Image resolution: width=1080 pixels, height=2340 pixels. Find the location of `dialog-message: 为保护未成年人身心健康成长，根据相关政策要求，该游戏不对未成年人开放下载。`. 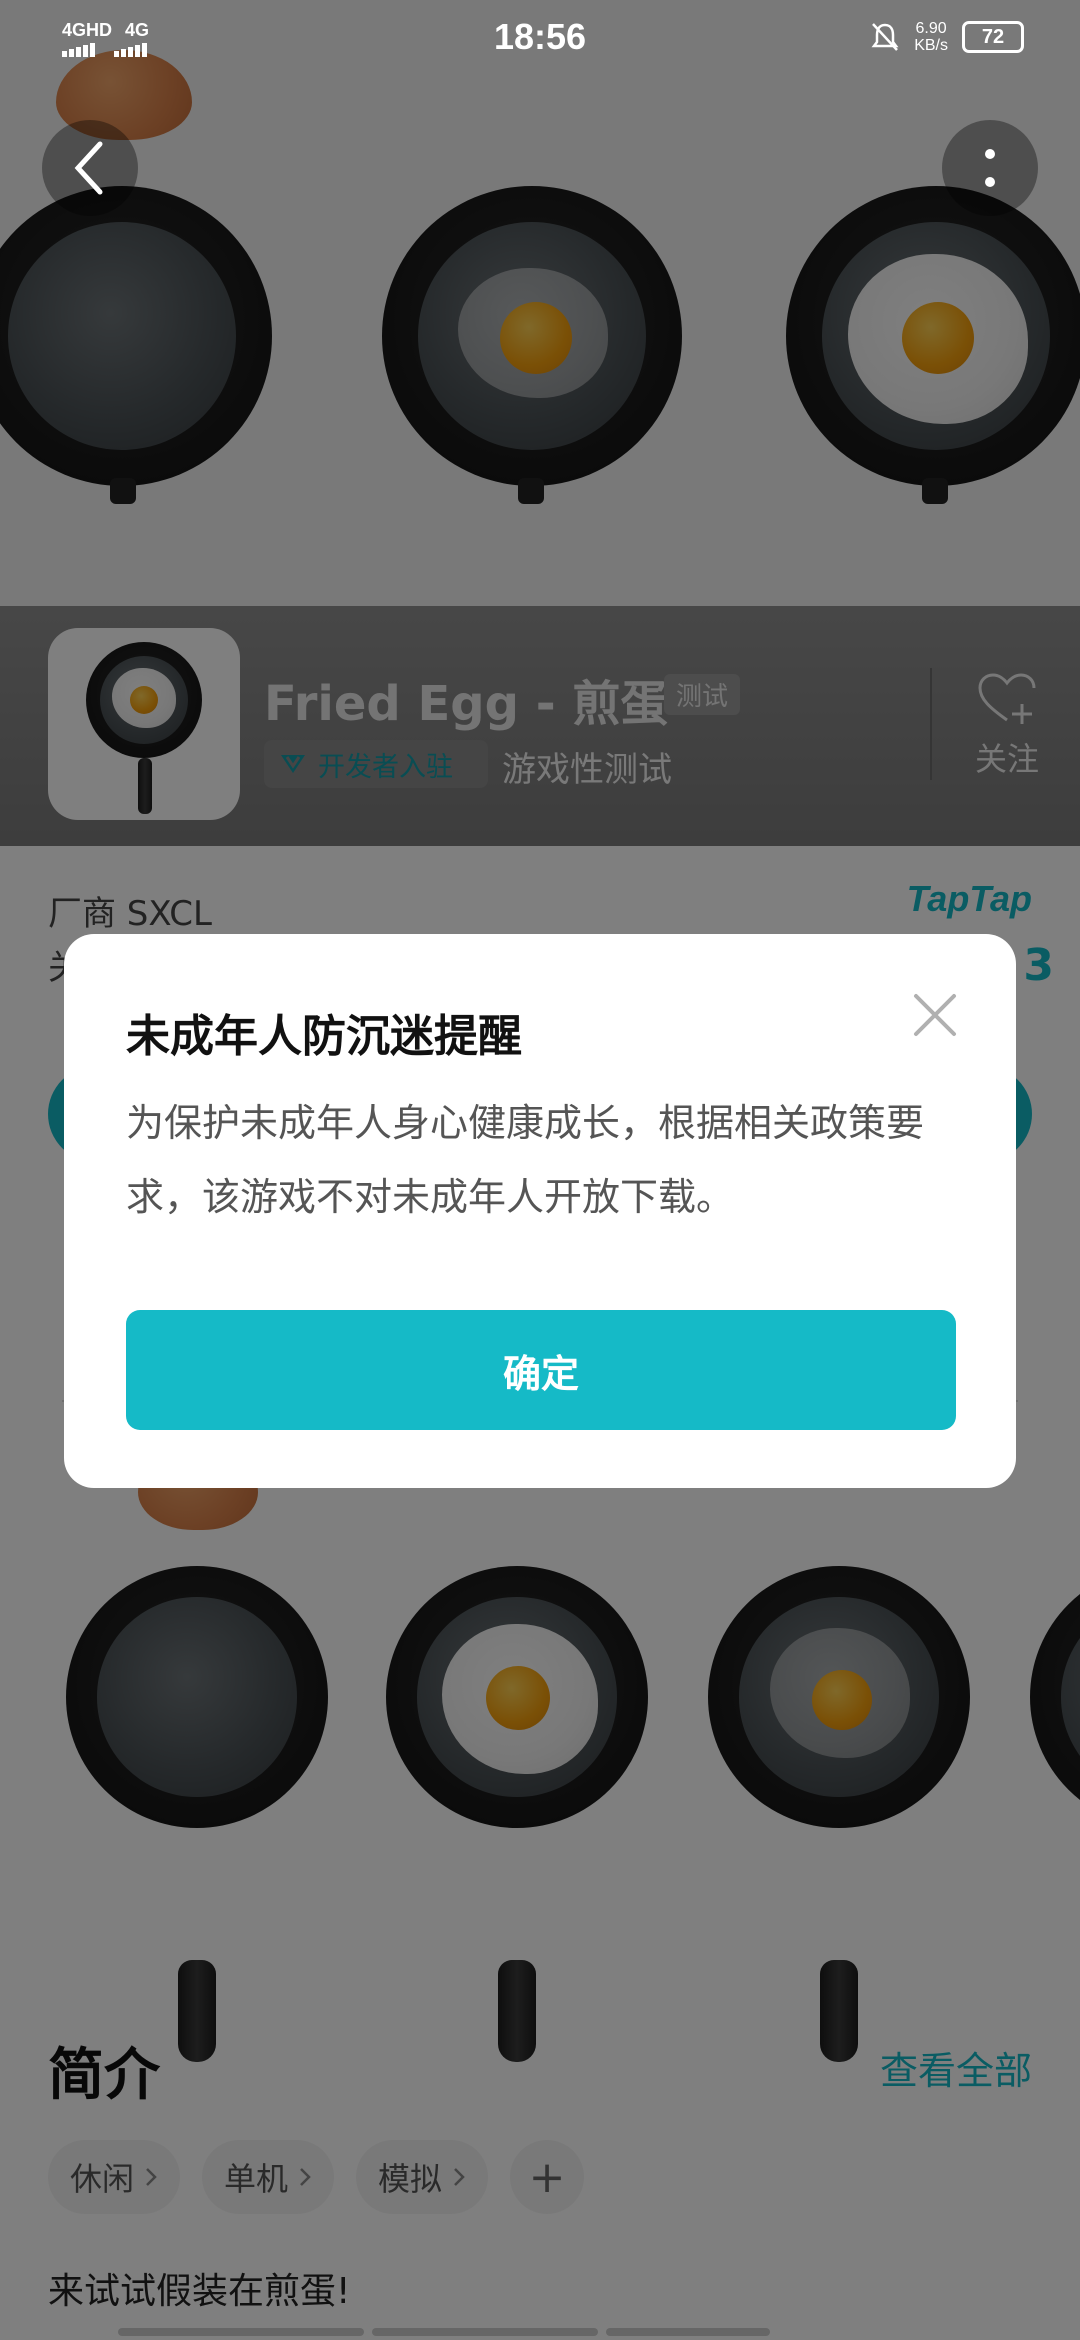

dialog-message: 为保护未成年人身心健康成长，根据相关政策要求，该游戏不对未成年人开放下载。 is located at coordinates (525, 1160).